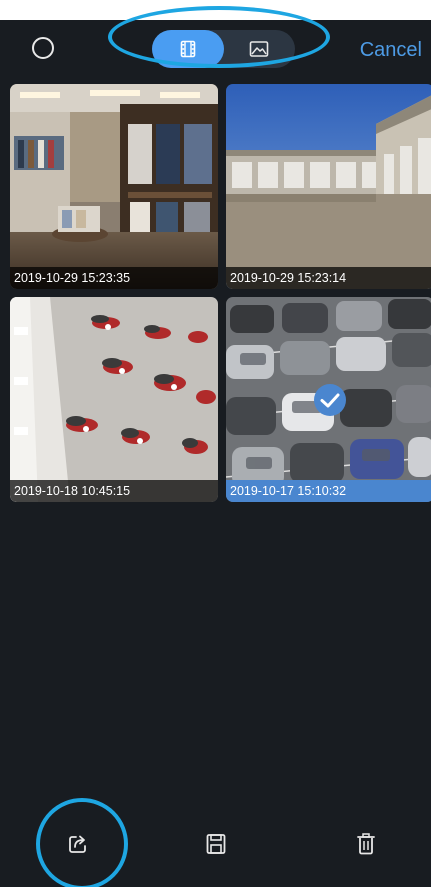  What do you see at coordinates (114, 278) in the screenshot?
I see `thumbnail-timestamp: 2019-10-29 15:23:35` at bounding box center [114, 278].